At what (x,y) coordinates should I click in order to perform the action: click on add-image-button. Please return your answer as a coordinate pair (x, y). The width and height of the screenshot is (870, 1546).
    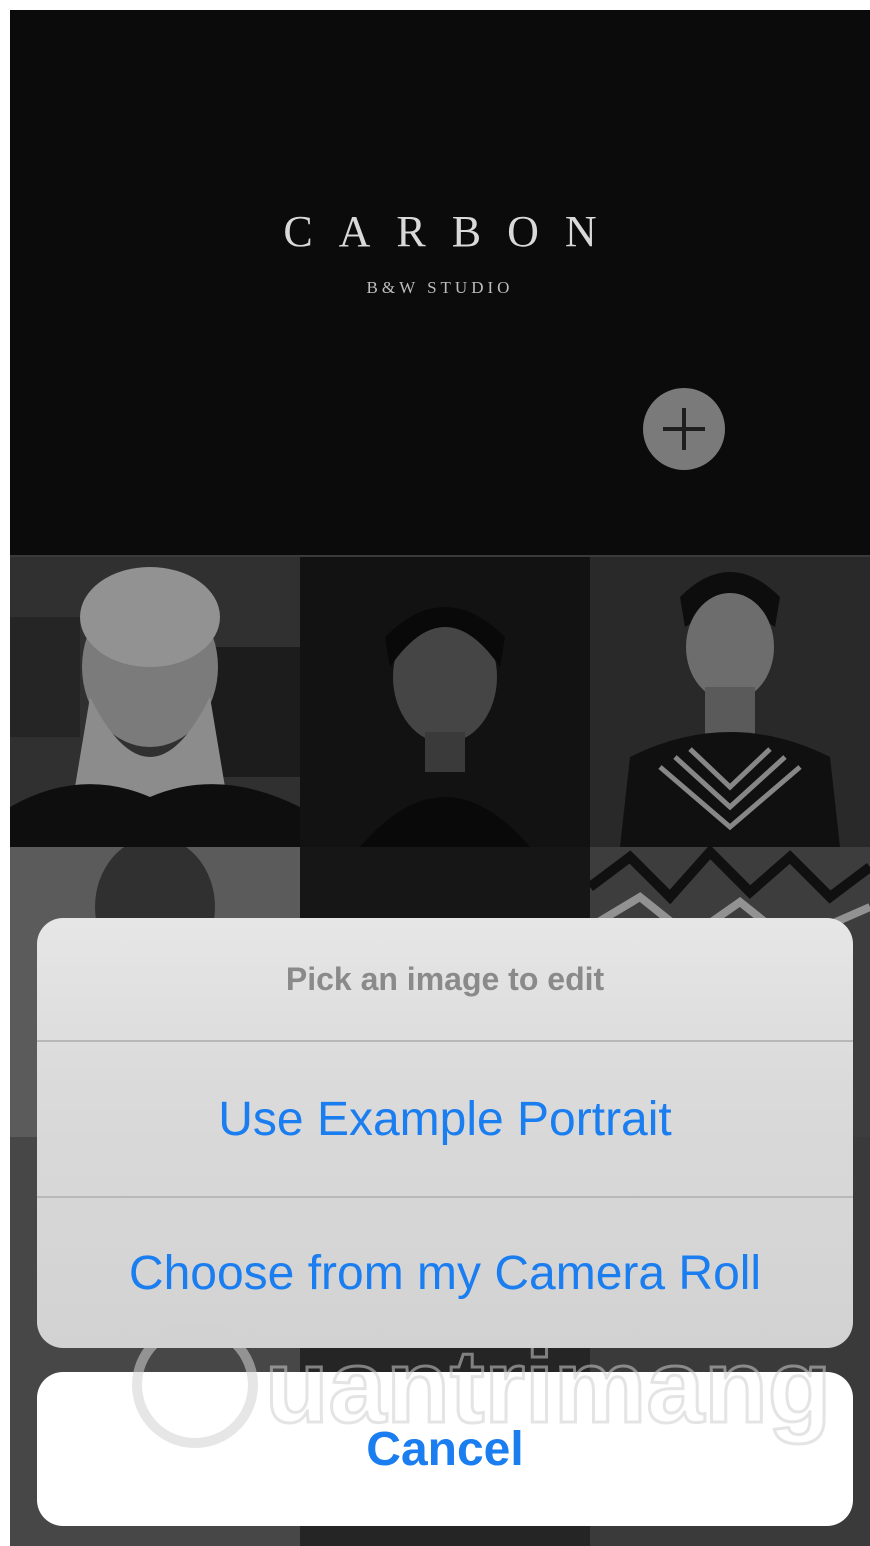
    Looking at the image, I should click on (684, 429).